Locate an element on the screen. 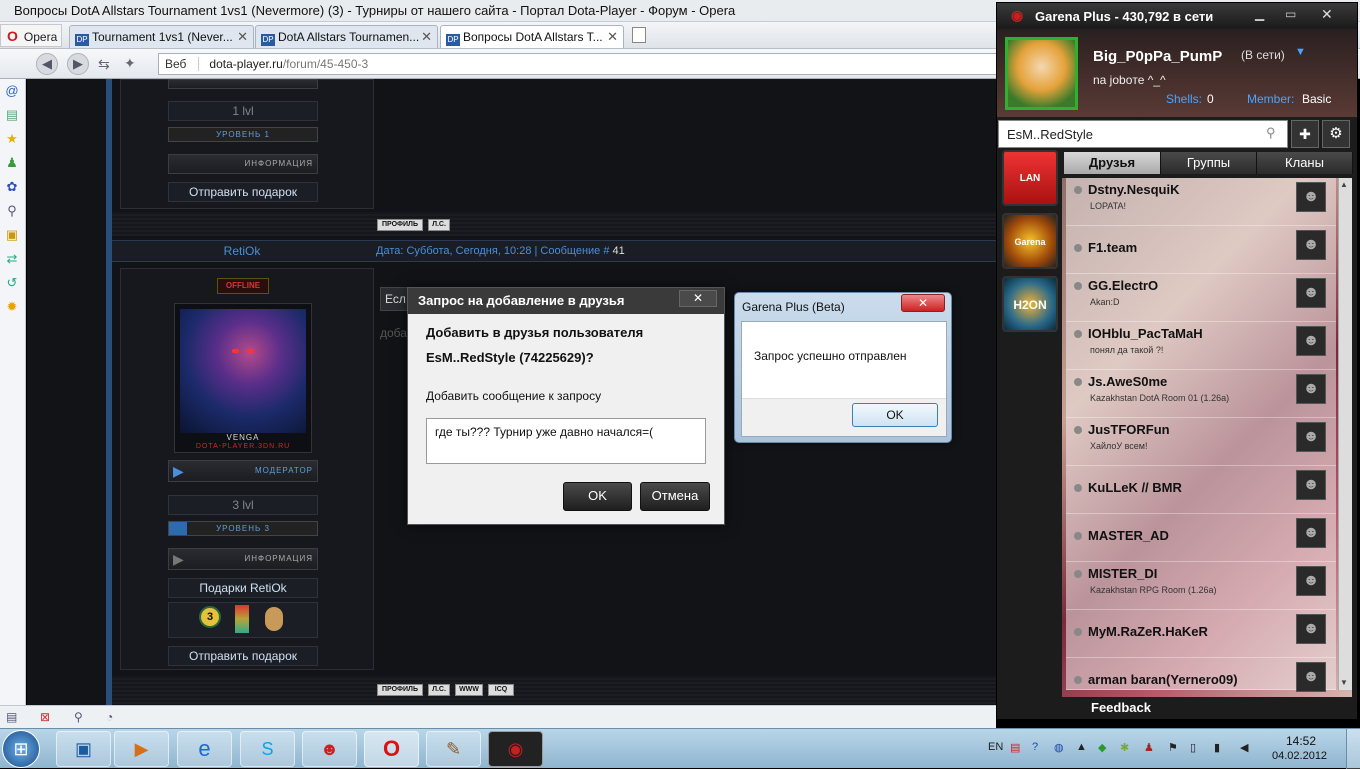 This screenshot has height=769, width=1360. garena-online-status: (В сети) is located at coordinates (1263, 55).